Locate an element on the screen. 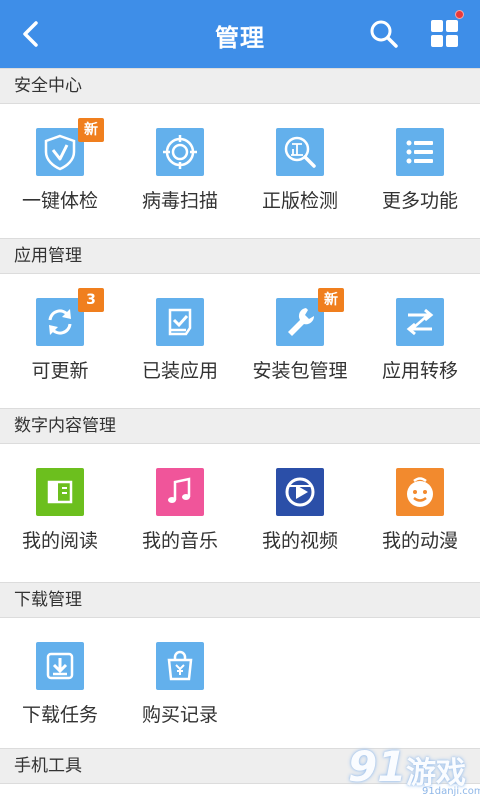 Image resolution: width=480 pixels, height=800 pixels. search-icon is located at coordinates (384, 34).